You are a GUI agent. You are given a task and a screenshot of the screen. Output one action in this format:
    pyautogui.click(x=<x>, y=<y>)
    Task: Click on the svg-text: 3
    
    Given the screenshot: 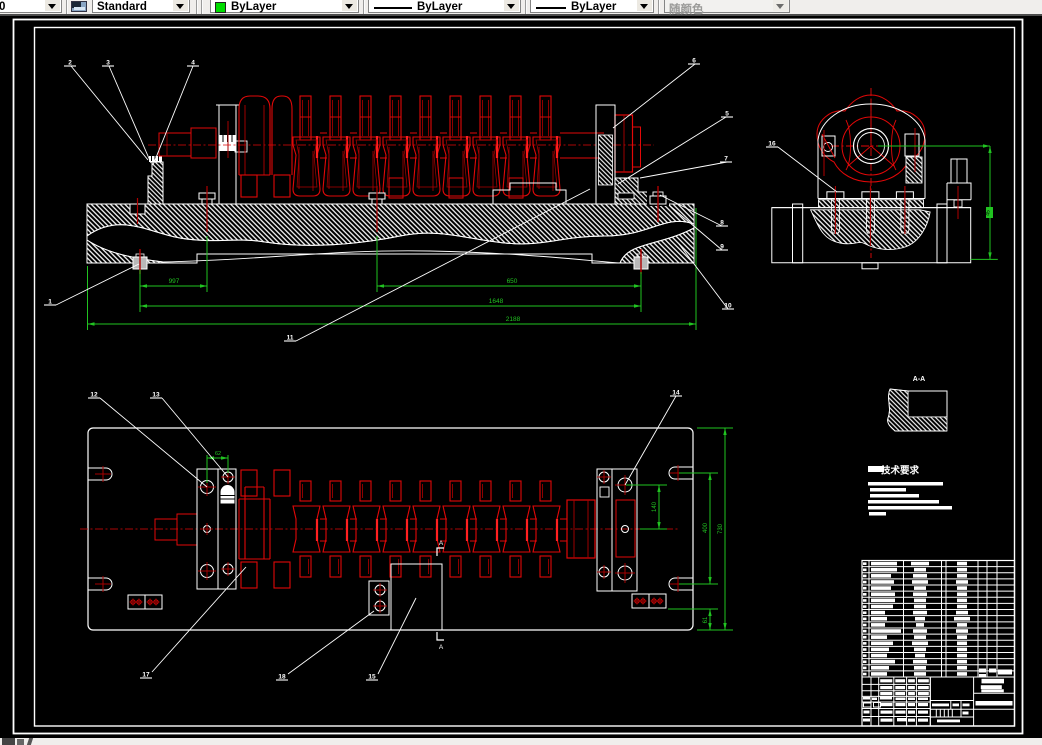 What is the action you would take?
    pyautogui.click(x=108, y=63)
    